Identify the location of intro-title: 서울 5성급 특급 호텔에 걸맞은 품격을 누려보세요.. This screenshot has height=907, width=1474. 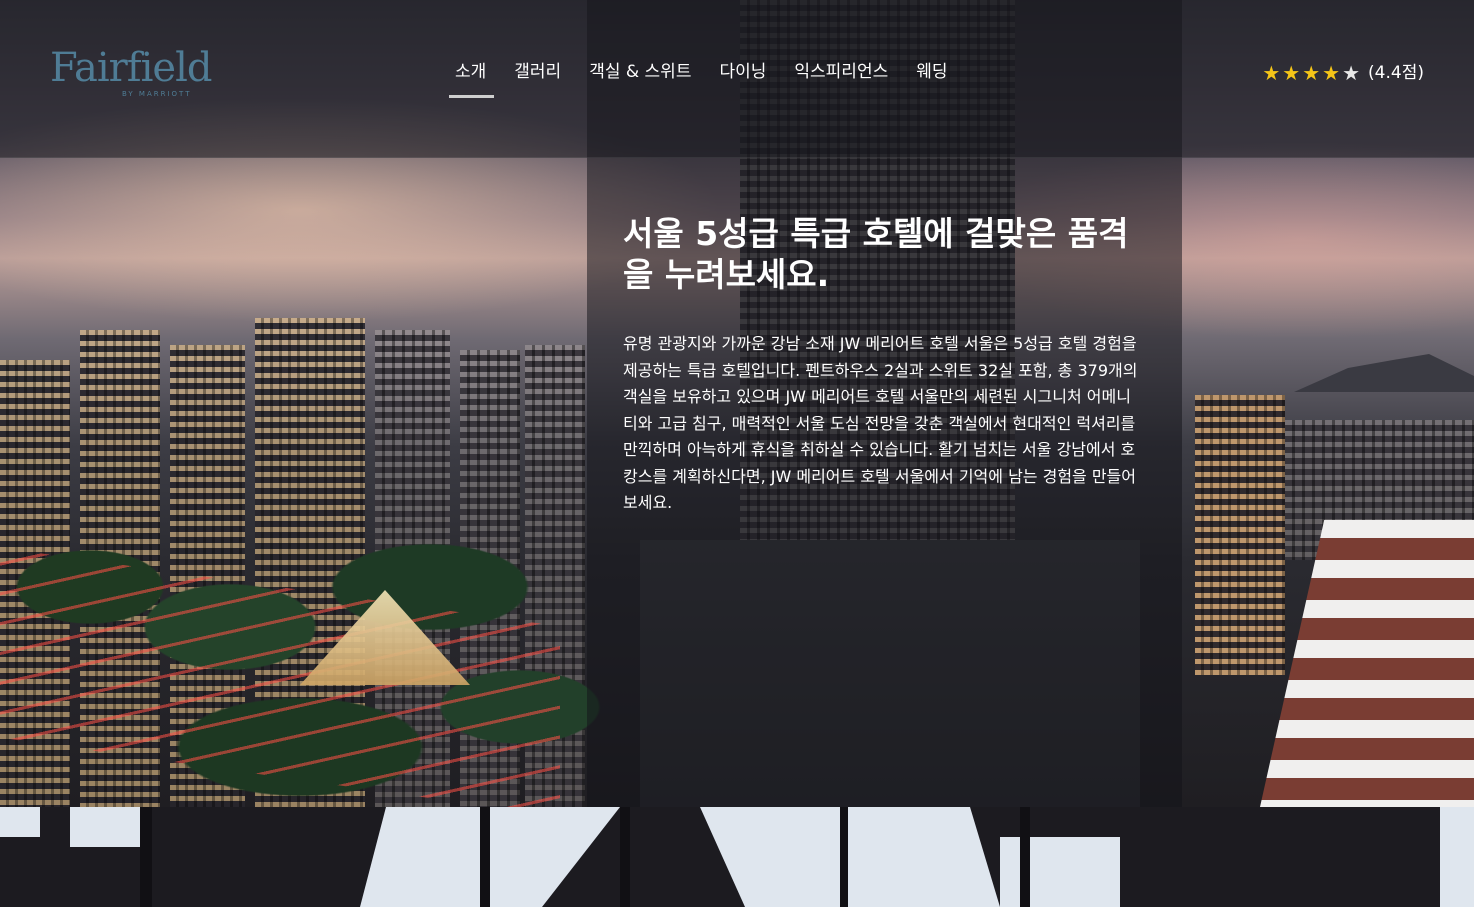
(876, 254).